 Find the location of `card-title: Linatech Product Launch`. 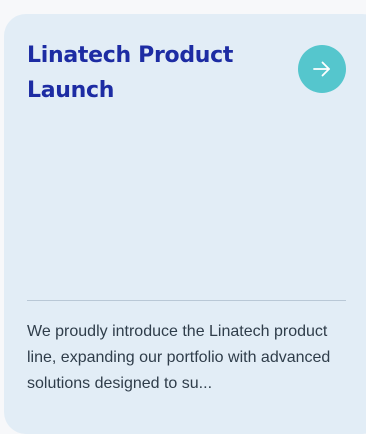

card-title: Linatech Product Launch is located at coordinates (130, 73).